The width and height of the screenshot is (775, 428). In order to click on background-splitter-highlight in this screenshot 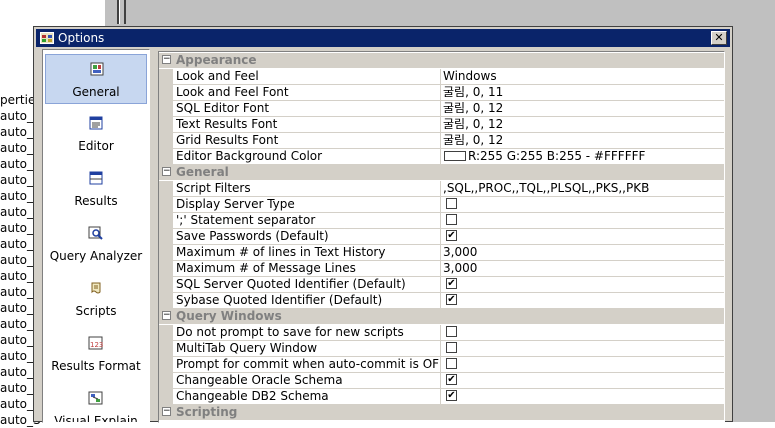, I will do `click(119, 12)`.